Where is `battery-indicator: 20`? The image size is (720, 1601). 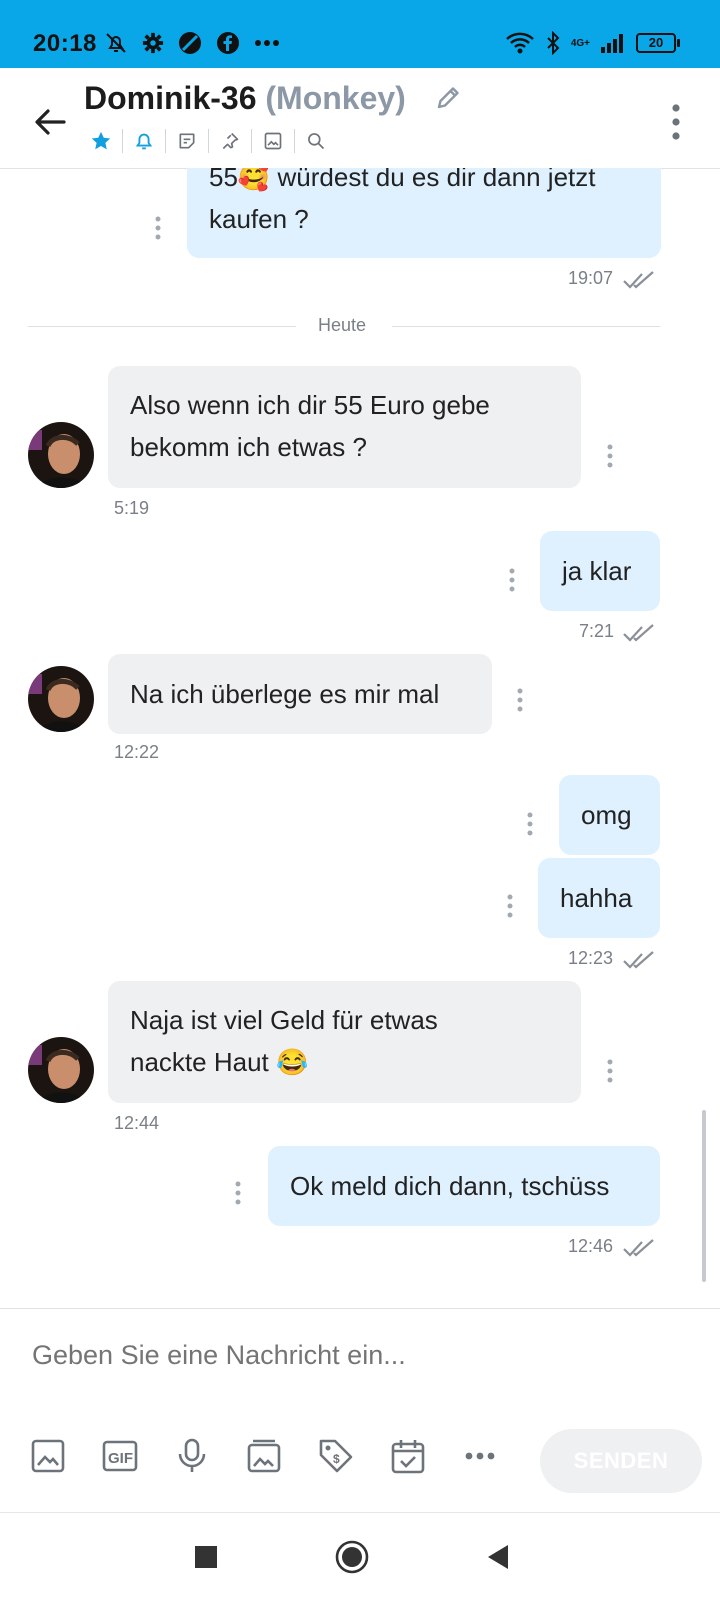 battery-indicator: 20 is located at coordinates (658, 43).